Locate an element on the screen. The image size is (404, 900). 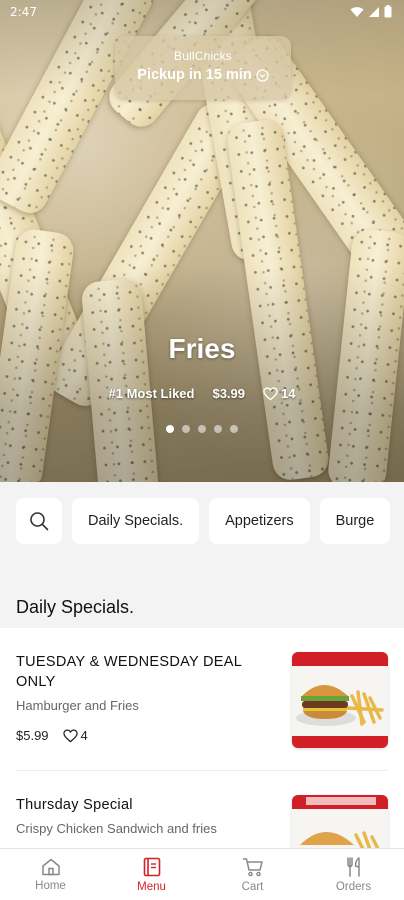
nav-cart: Cart is located at coordinates (252, 874).